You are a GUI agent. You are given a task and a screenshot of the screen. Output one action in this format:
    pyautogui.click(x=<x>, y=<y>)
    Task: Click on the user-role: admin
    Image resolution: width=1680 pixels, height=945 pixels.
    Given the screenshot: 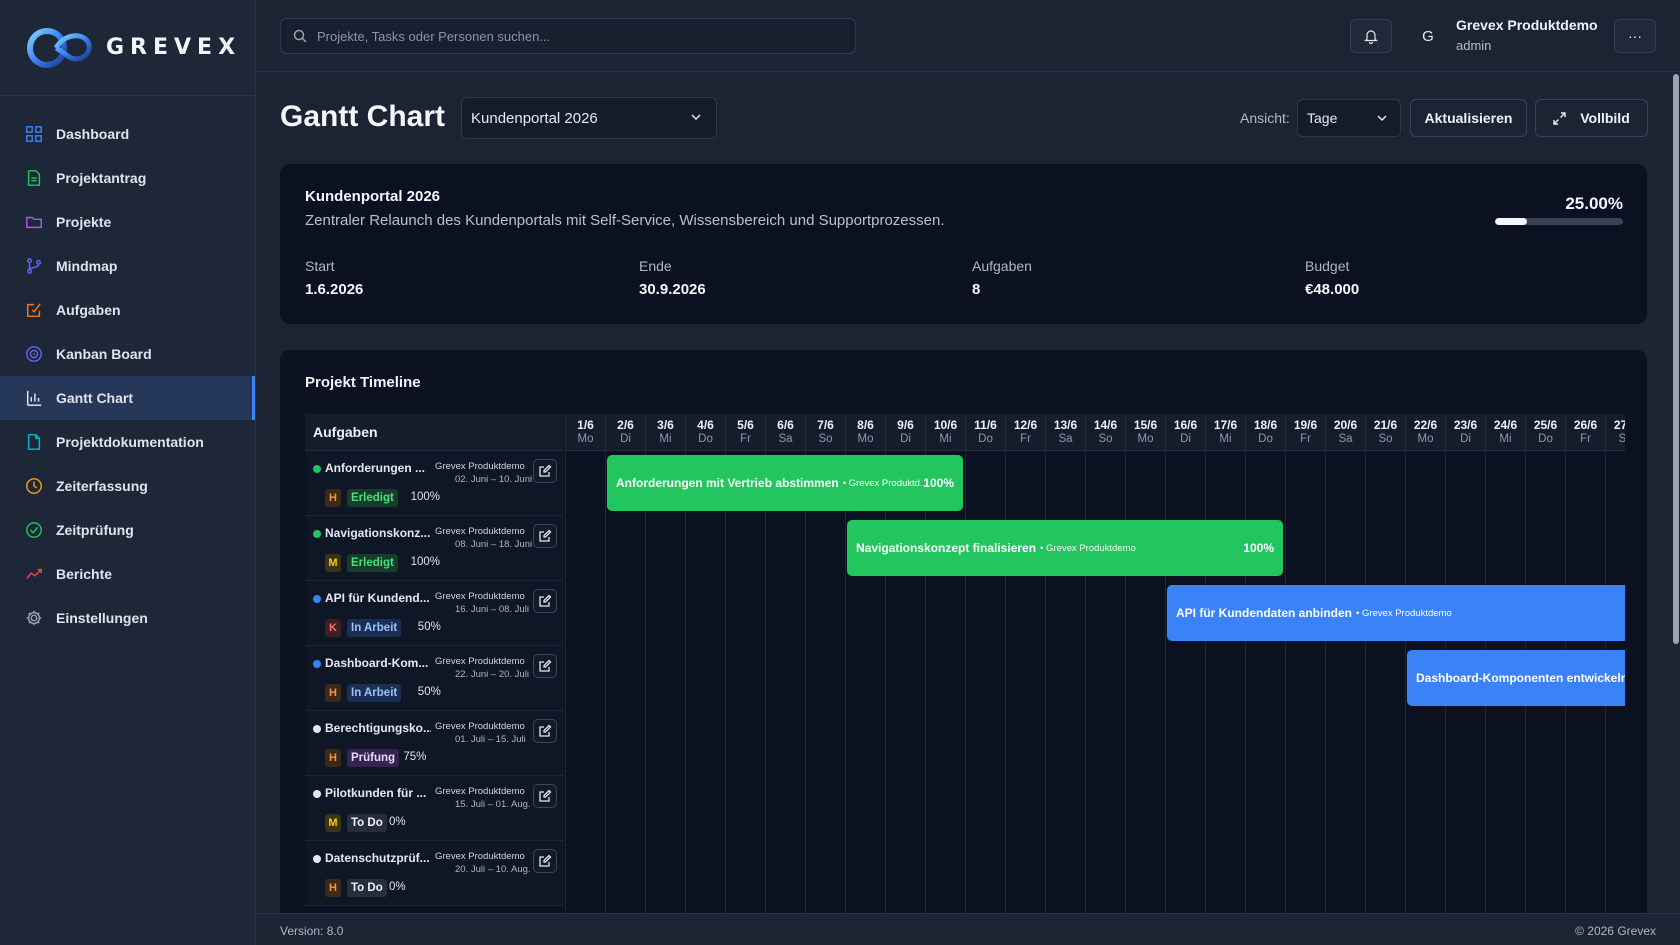 What is the action you would take?
    pyautogui.click(x=1474, y=45)
    